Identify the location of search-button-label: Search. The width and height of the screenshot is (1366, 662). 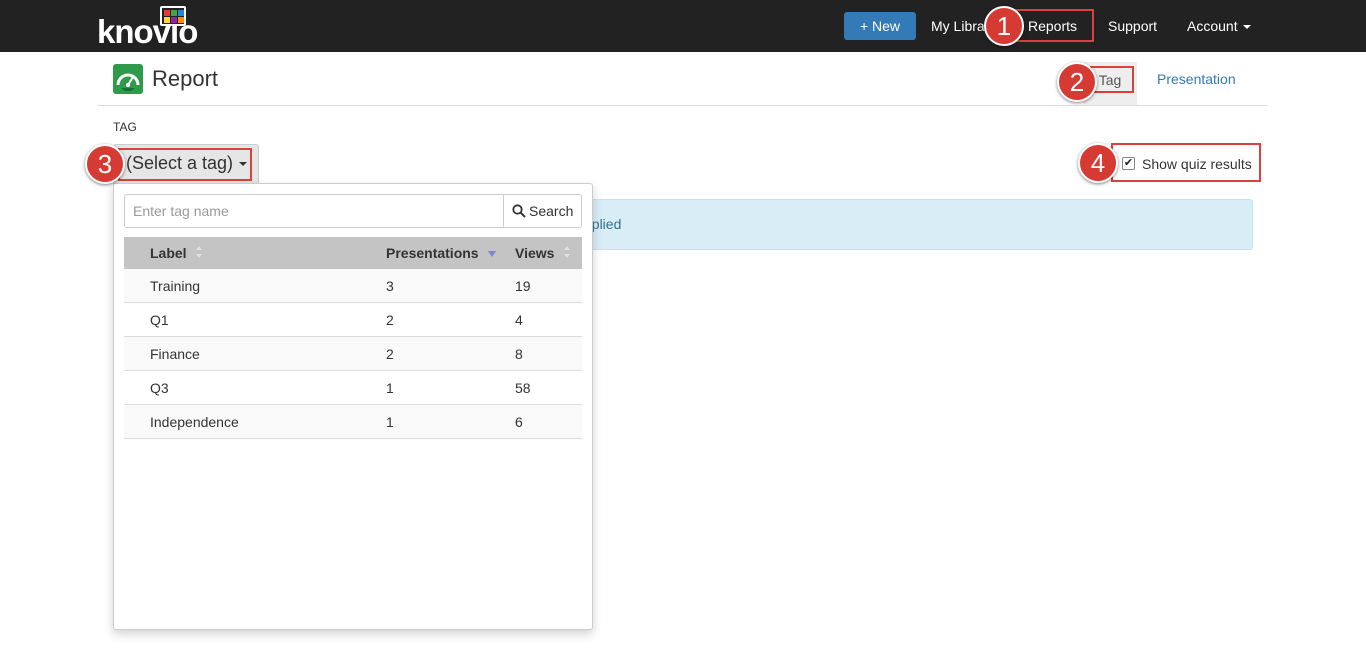
(551, 211).